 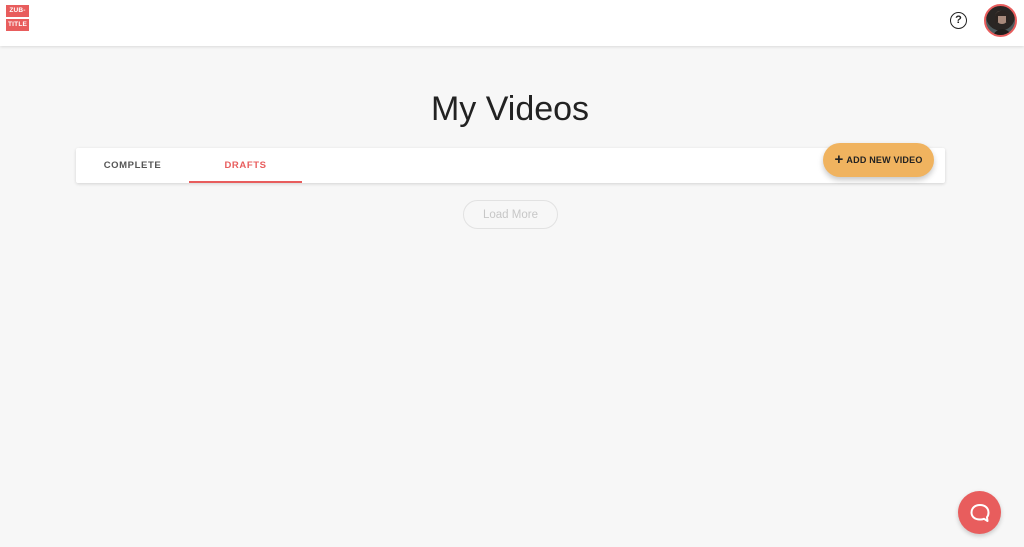 I want to click on tab-complete: COMPLETE, so click(x=132, y=165).